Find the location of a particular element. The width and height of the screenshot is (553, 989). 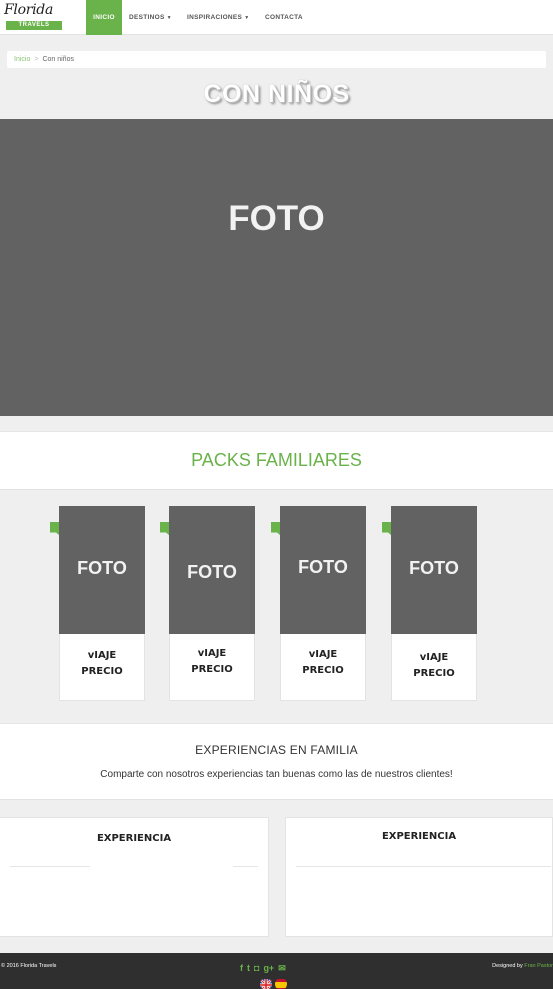

facebook-icon: f is located at coordinates (241, 968).